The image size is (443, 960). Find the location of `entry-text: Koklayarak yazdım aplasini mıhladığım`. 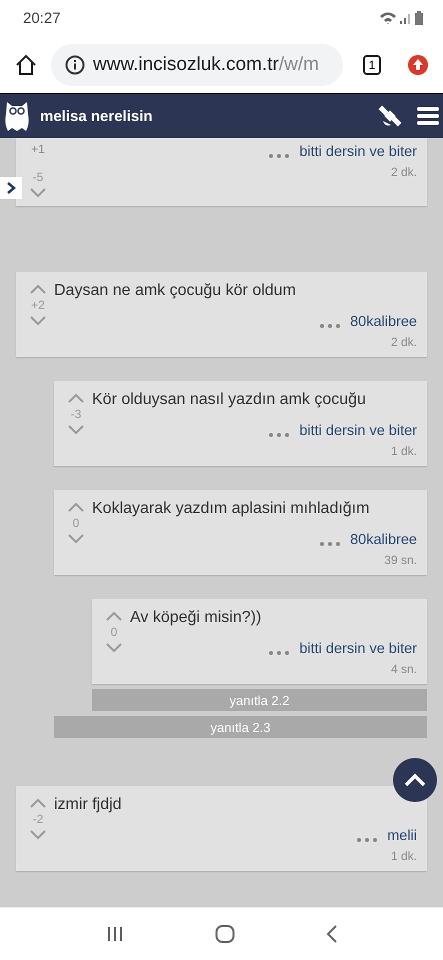

entry-text: Koklayarak yazdım aplasini mıhladığım is located at coordinates (231, 509).